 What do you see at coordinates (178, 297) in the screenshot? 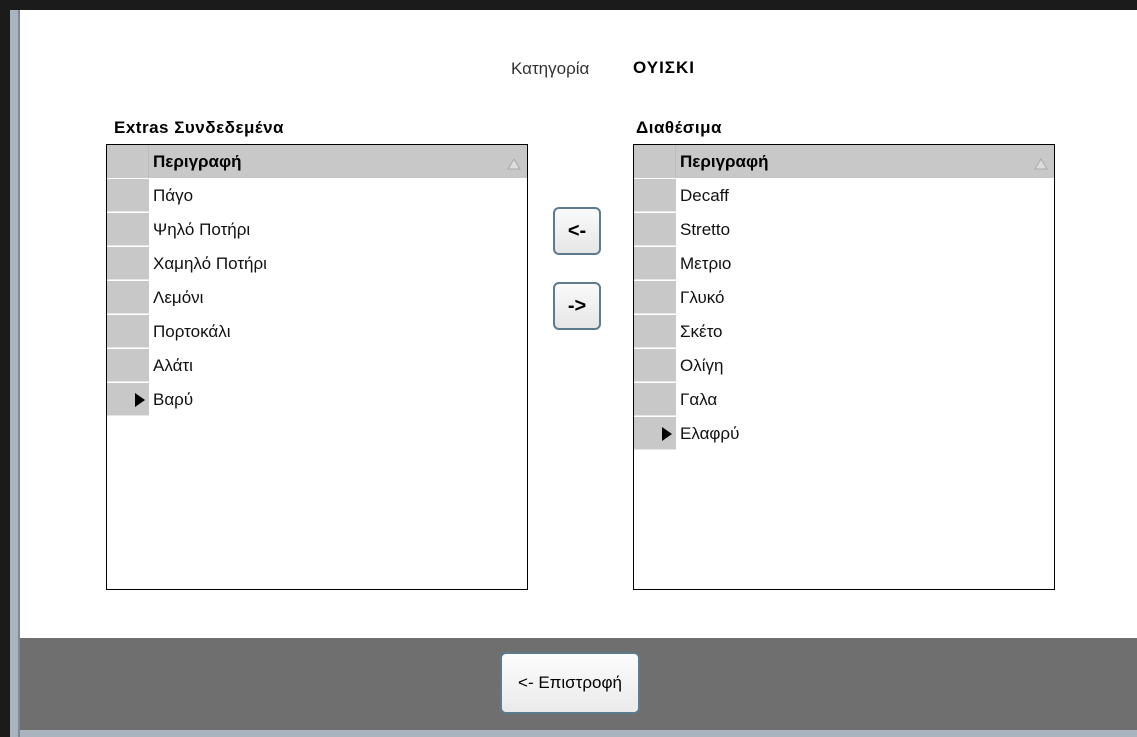
I see `description-cell: Λεμόνι` at bounding box center [178, 297].